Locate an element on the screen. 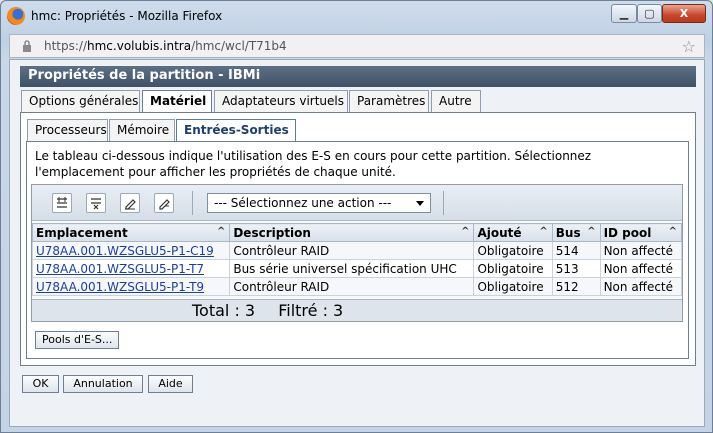 The width and height of the screenshot is (713, 433). tab-settings: Paramètres is located at coordinates (389, 101).